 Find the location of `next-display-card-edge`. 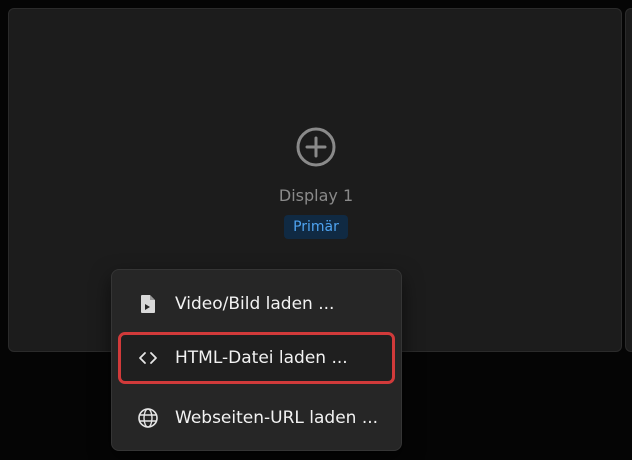

next-display-card-edge is located at coordinates (628, 180).